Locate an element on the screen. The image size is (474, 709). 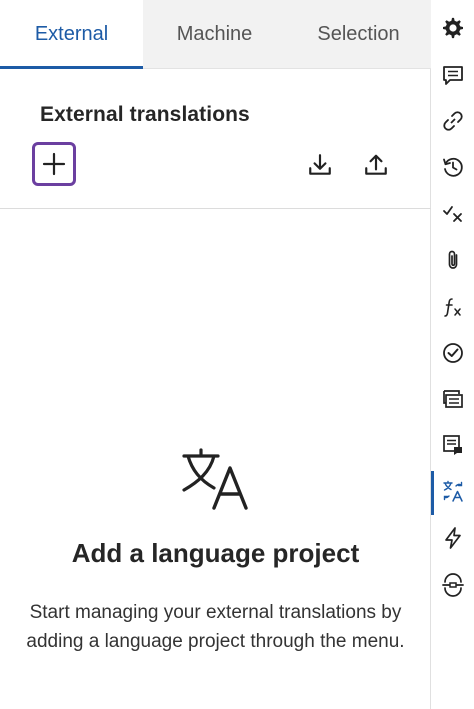
rail-cards is located at coordinates (452, 399).